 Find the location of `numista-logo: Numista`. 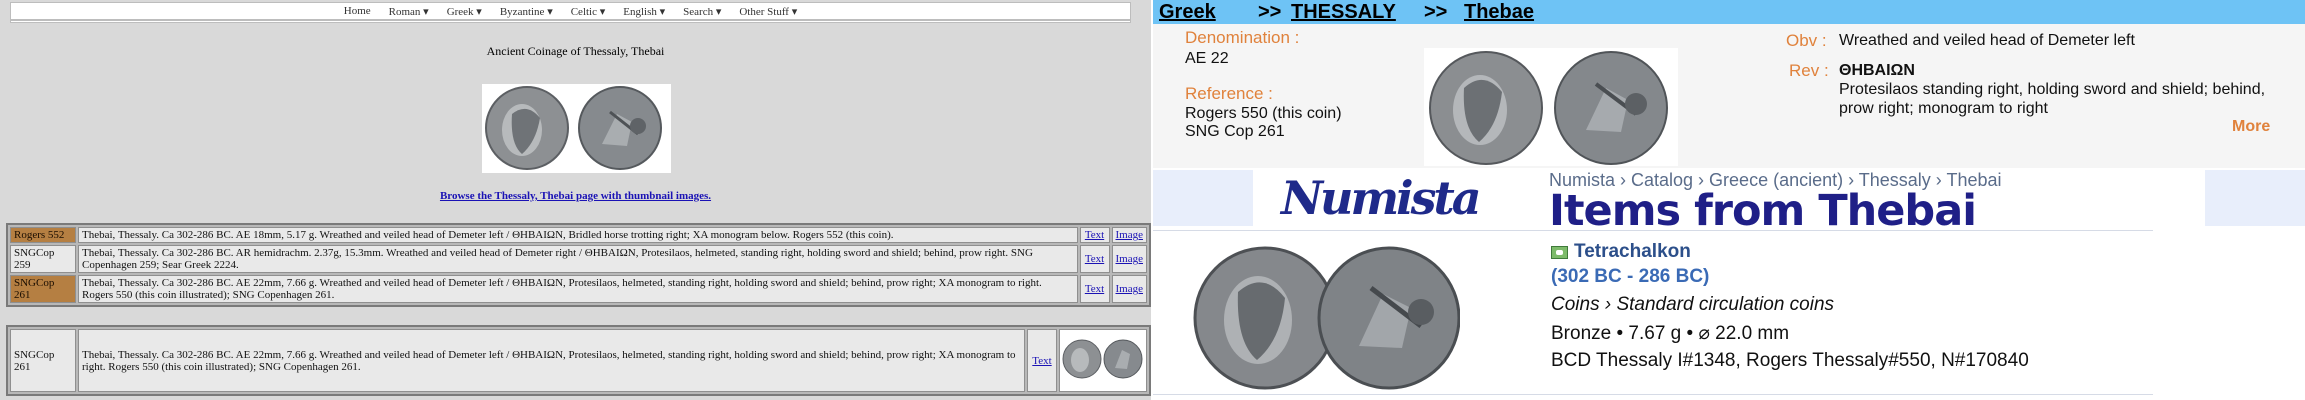

numista-logo: Numista is located at coordinates (1381, 198).